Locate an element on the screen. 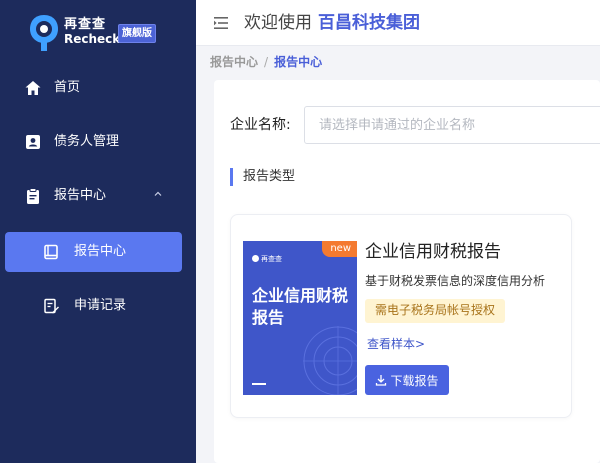 The image size is (600, 463). download-report-label: 下载报告 is located at coordinates (414, 380).